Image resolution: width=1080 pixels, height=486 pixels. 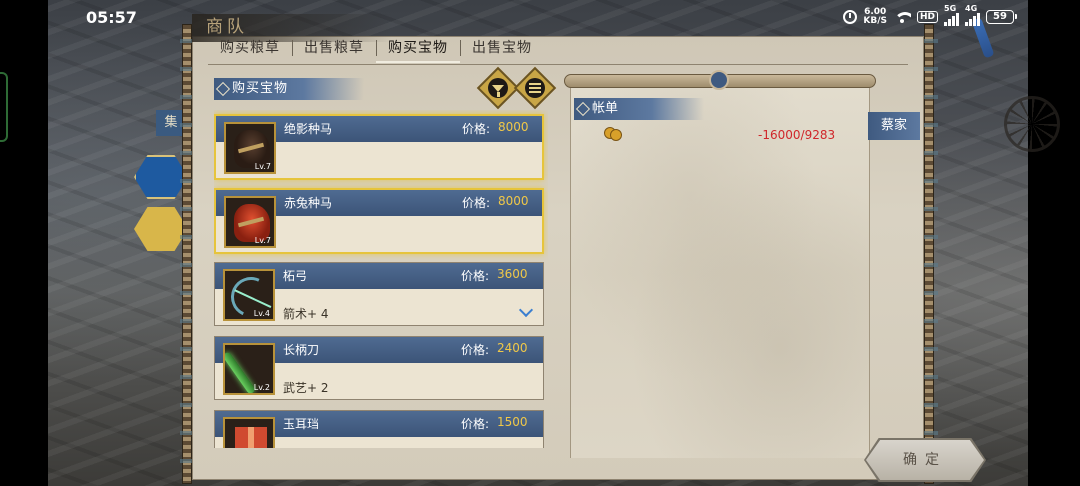 I want to click on camera-notch, so click(x=4, y=107).